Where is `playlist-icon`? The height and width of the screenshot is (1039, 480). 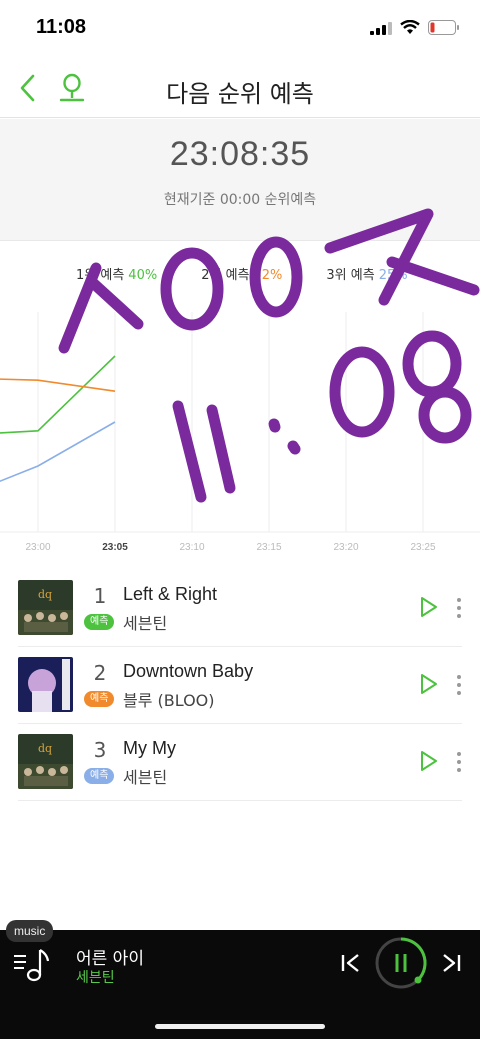 playlist-icon is located at coordinates (32, 964).